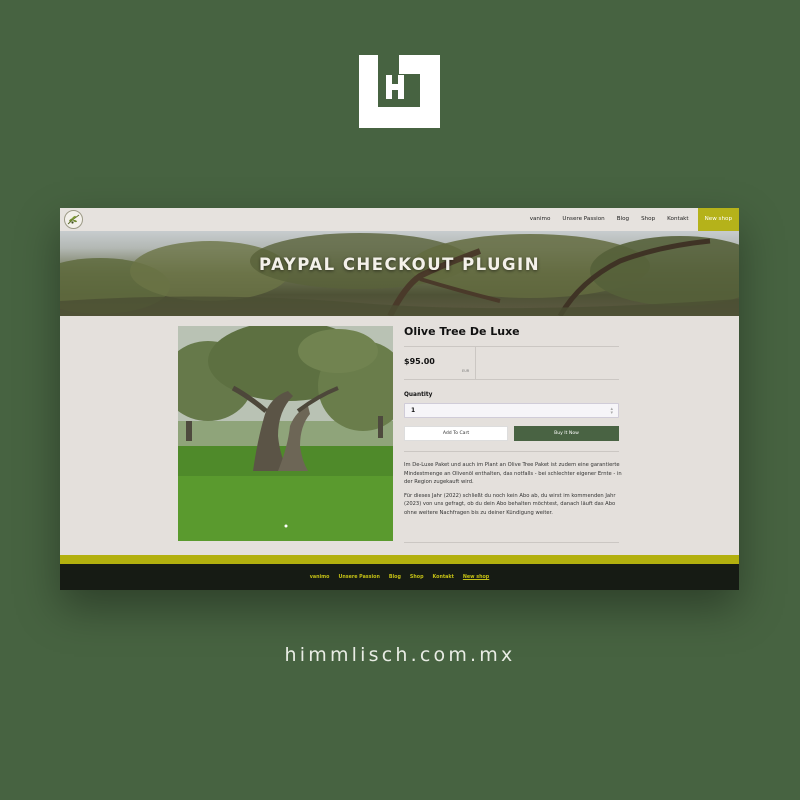 Image resolution: width=800 pixels, height=800 pixels. What do you see at coordinates (511, 363) in the screenshot?
I see `price-box: $95.00 EUR` at bounding box center [511, 363].